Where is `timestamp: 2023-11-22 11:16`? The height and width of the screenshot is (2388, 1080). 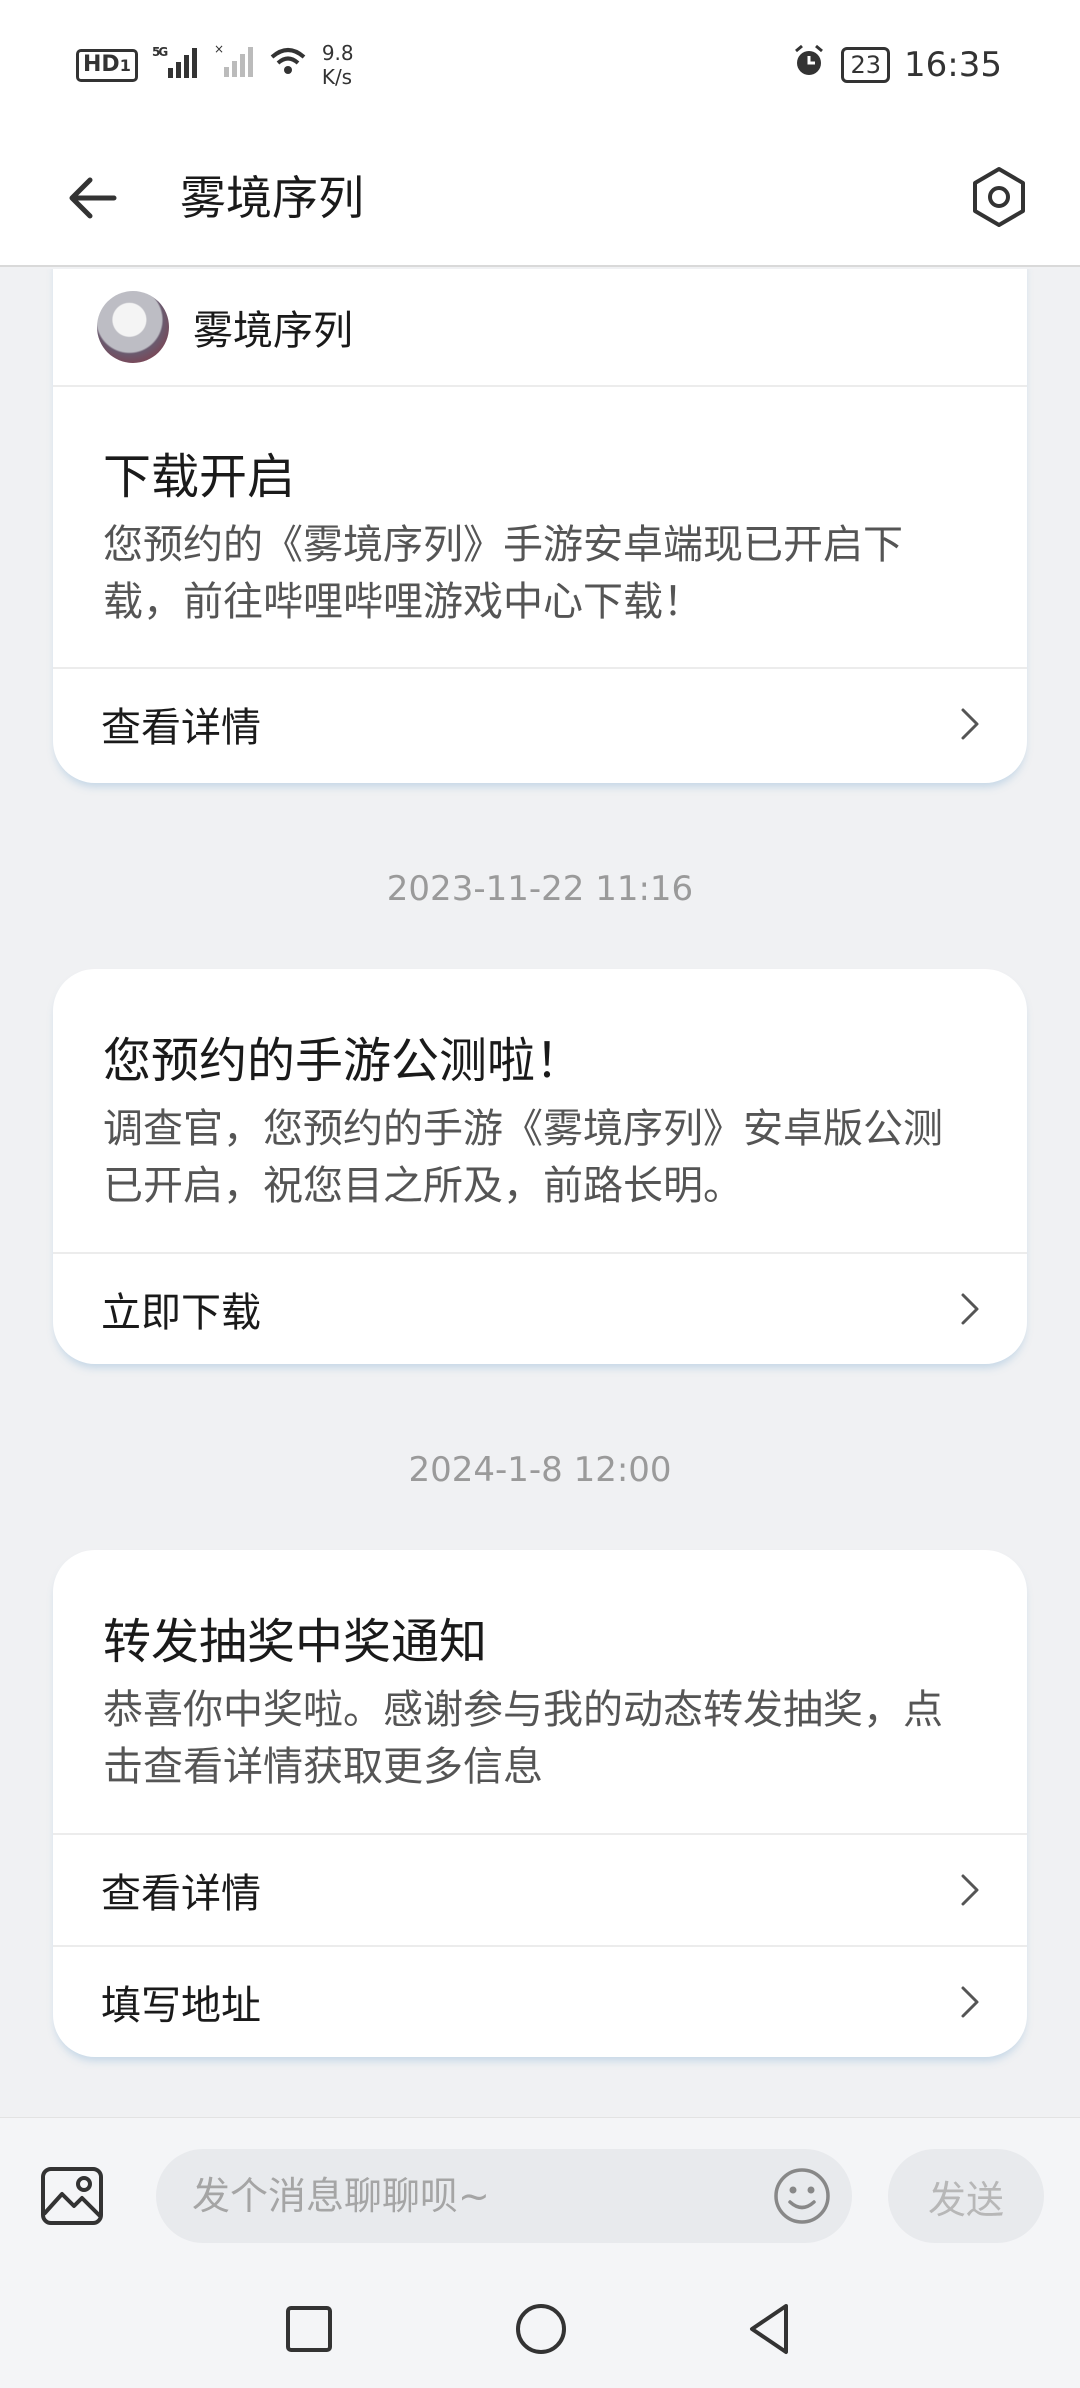
timestamp: 2023-11-22 11:16 is located at coordinates (540, 889).